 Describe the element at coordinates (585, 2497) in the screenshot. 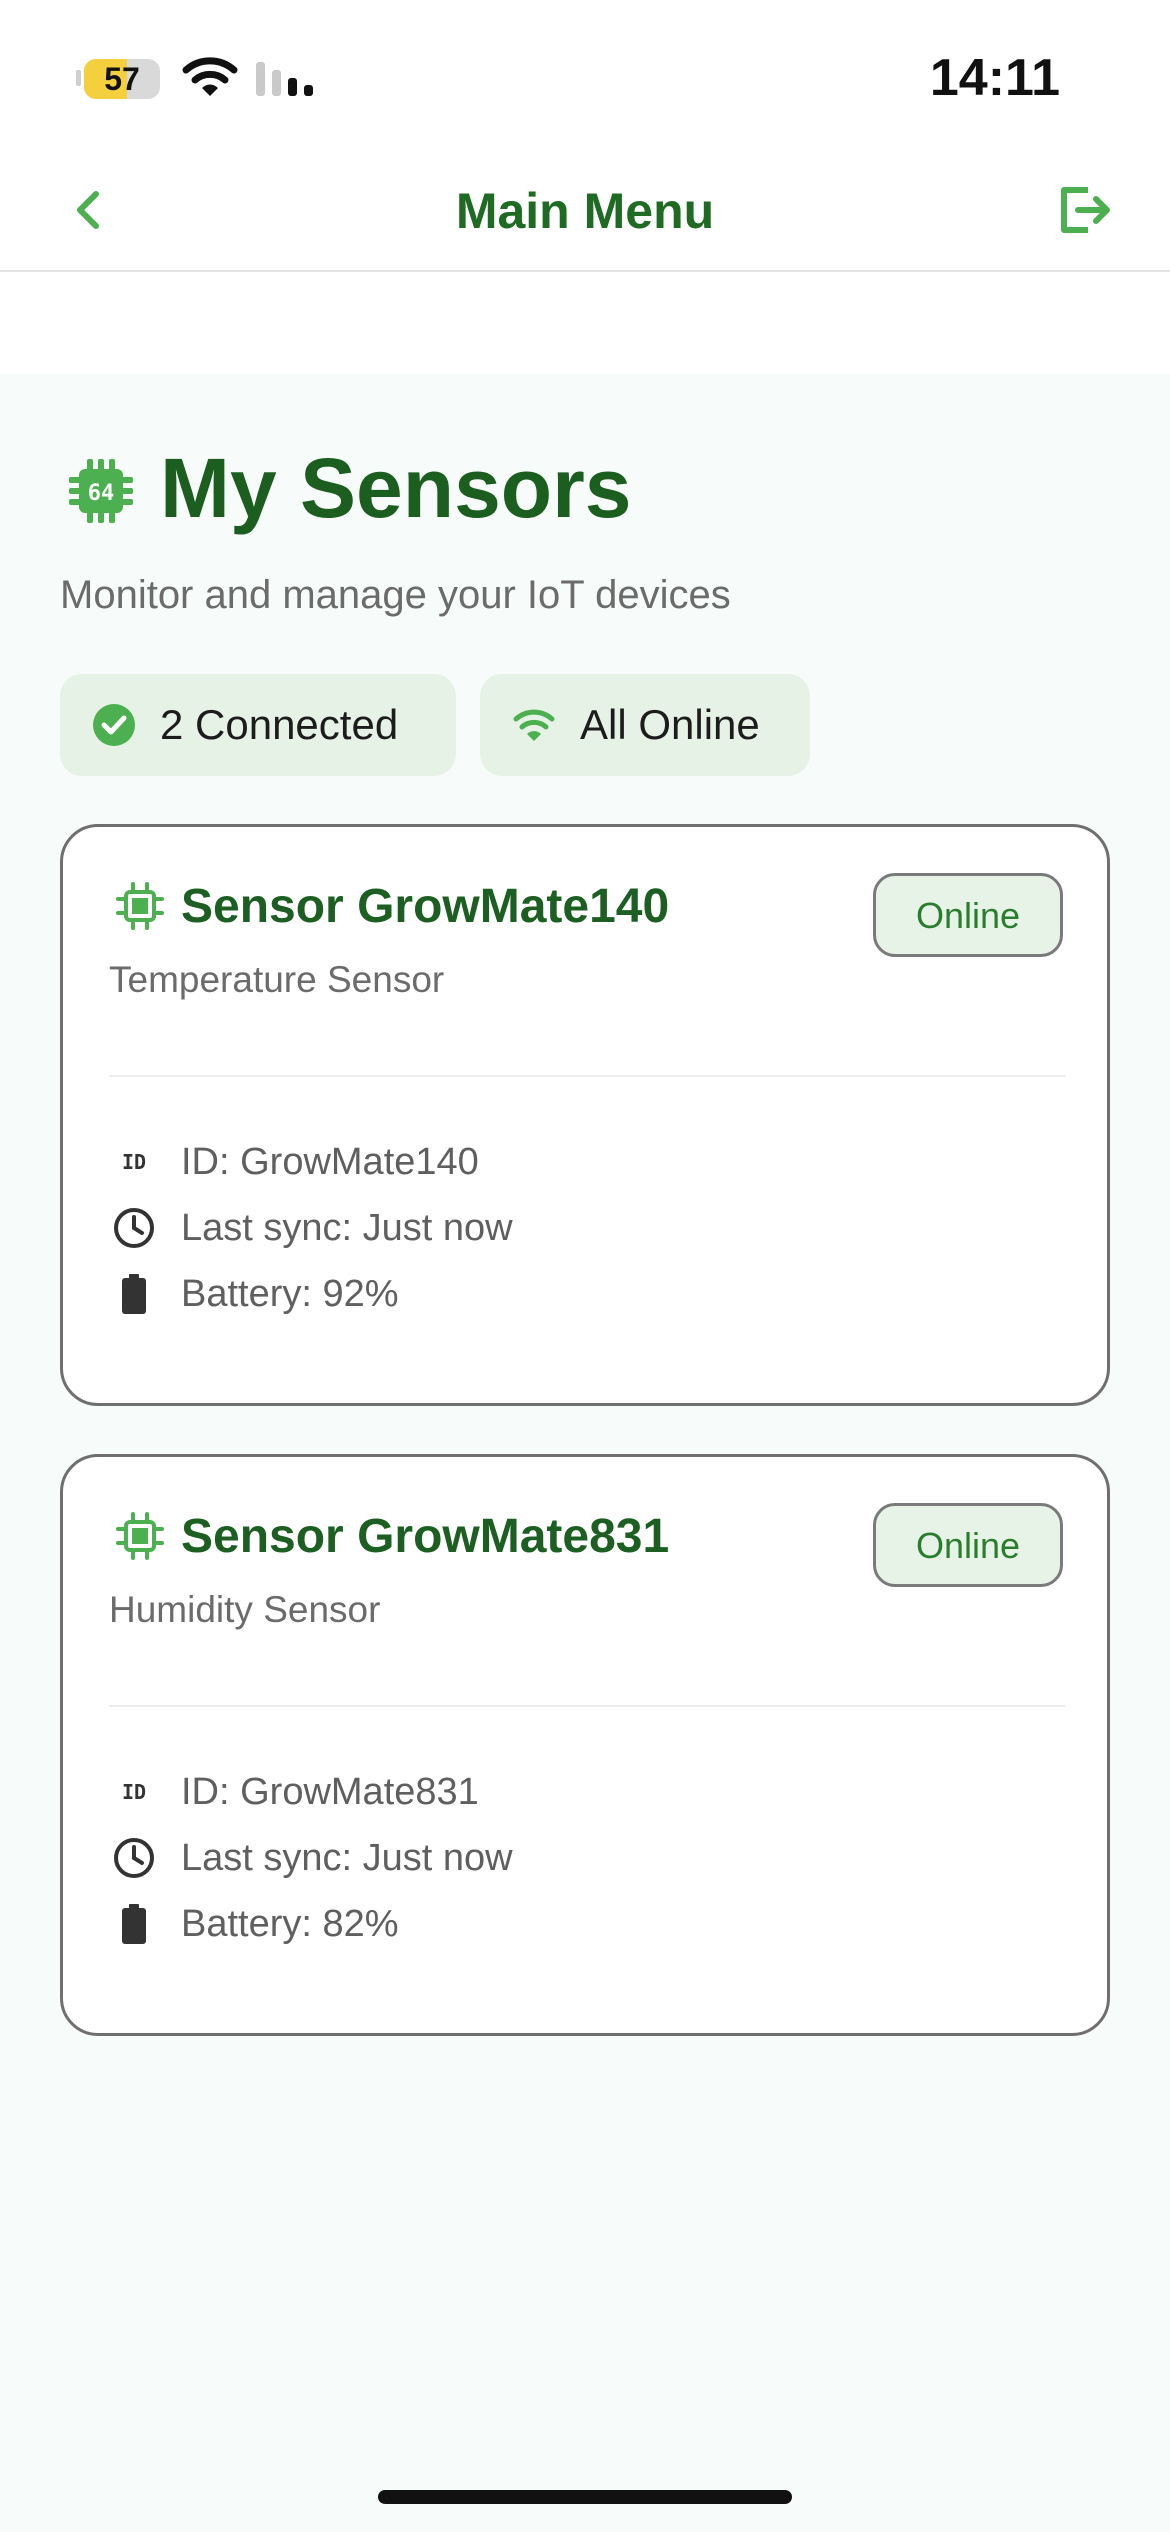

I see `home-indicator` at that location.